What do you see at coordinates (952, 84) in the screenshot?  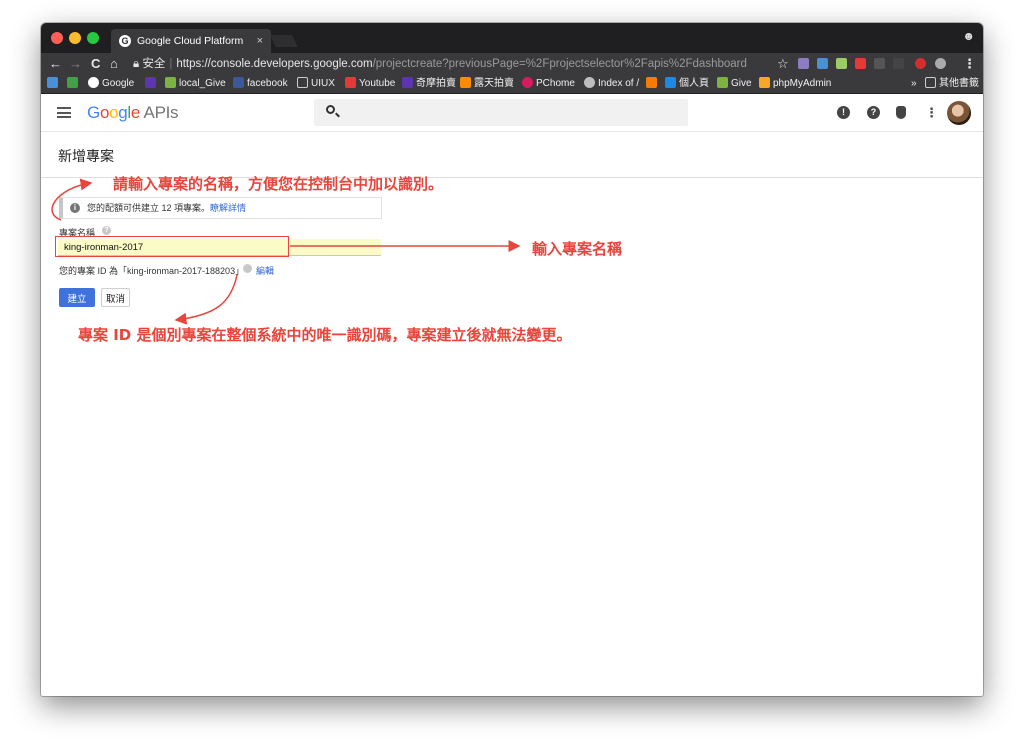 I see `other-bookmarks-folder: 其他書籤` at bounding box center [952, 84].